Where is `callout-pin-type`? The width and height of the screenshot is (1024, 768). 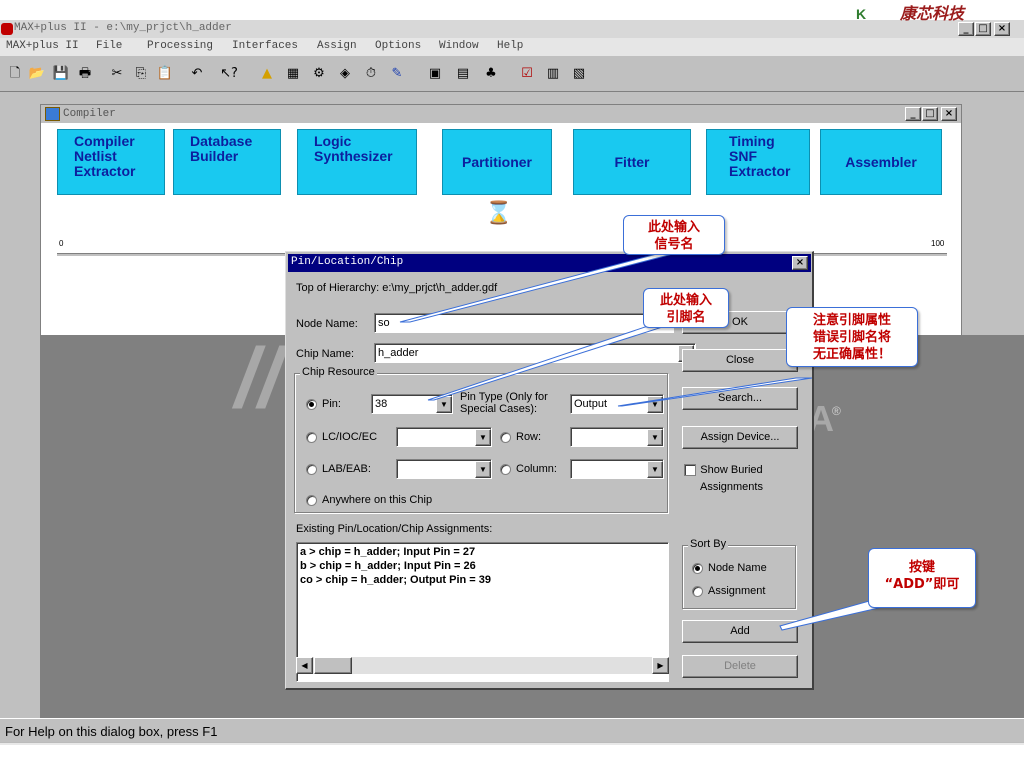
callout-pin-type is located at coordinates (715, 392).